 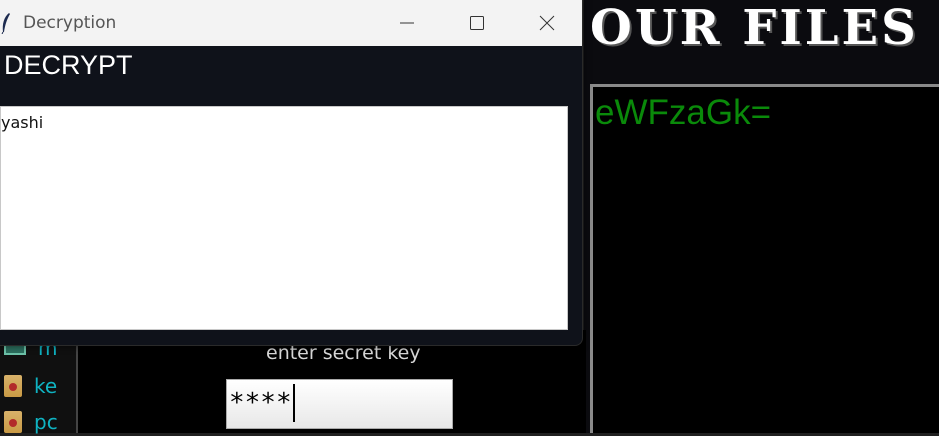 What do you see at coordinates (46, 422) in the screenshot?
I see `sidebar-item-label: pc` at bounding box center [46, 422].